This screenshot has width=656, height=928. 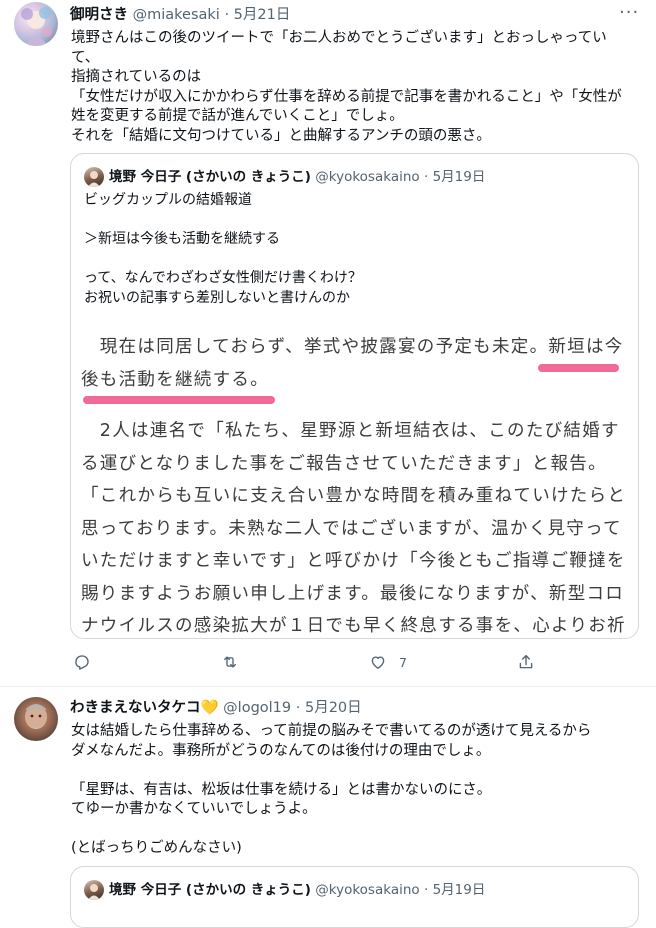 I want to click on reply-icon, so click(x=82, y=662).